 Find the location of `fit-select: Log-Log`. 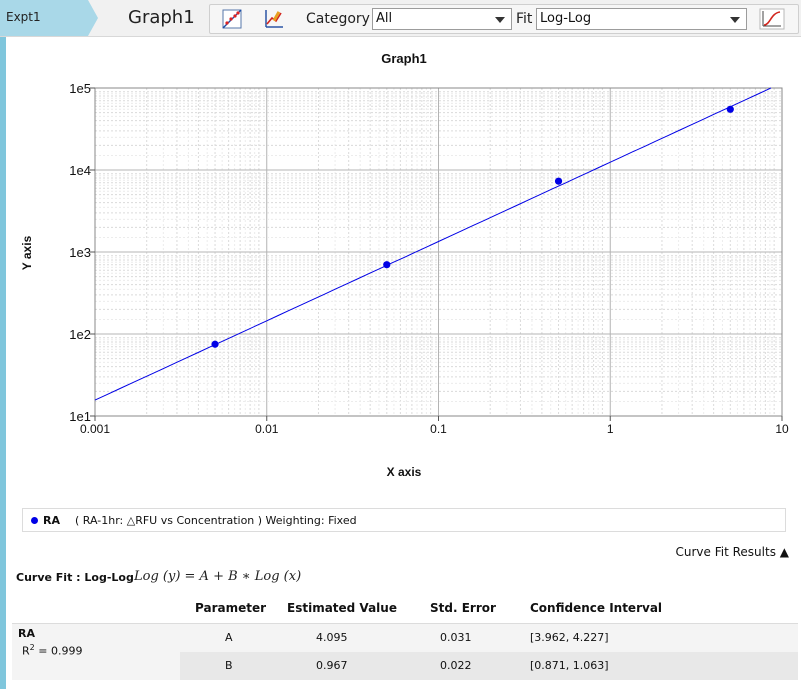

fit-select: Log-Log is located at coordinates (641, 19).